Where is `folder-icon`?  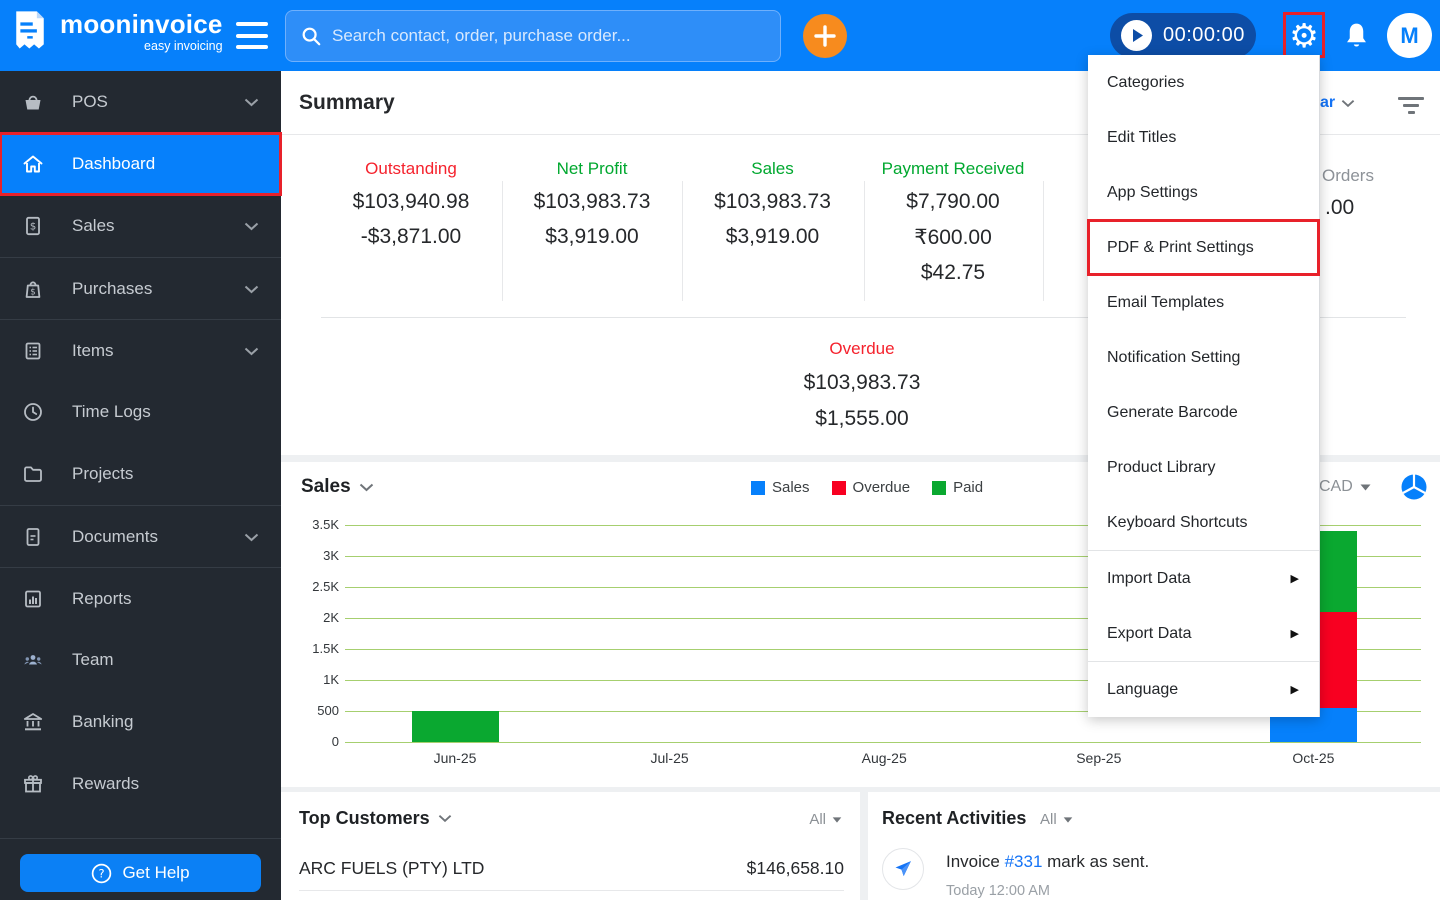
folder-icon is located at coordinates (33, 474).